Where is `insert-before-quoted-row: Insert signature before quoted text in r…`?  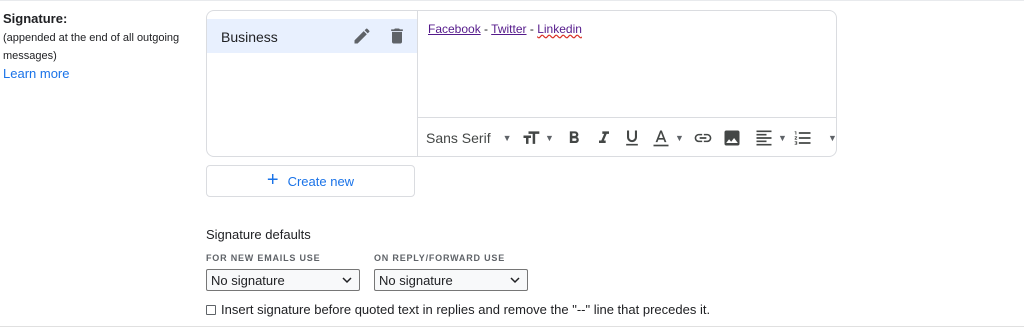
insert-before-quoted-row: Insert signature before quoted text in r… is located at coordinates (458, 309).